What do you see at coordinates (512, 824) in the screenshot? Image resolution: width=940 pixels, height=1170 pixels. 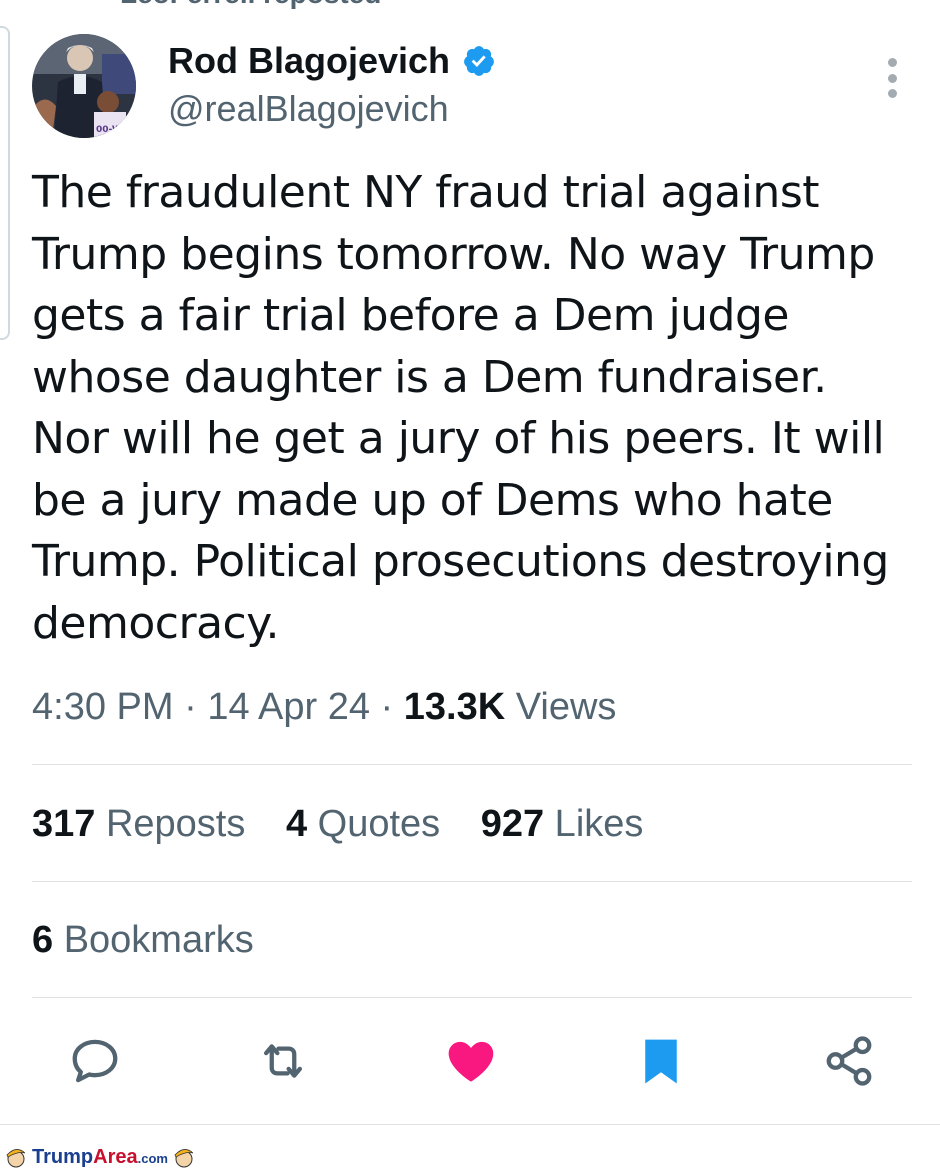 I see `likes-count: 927` at bounding box center [512, 824].